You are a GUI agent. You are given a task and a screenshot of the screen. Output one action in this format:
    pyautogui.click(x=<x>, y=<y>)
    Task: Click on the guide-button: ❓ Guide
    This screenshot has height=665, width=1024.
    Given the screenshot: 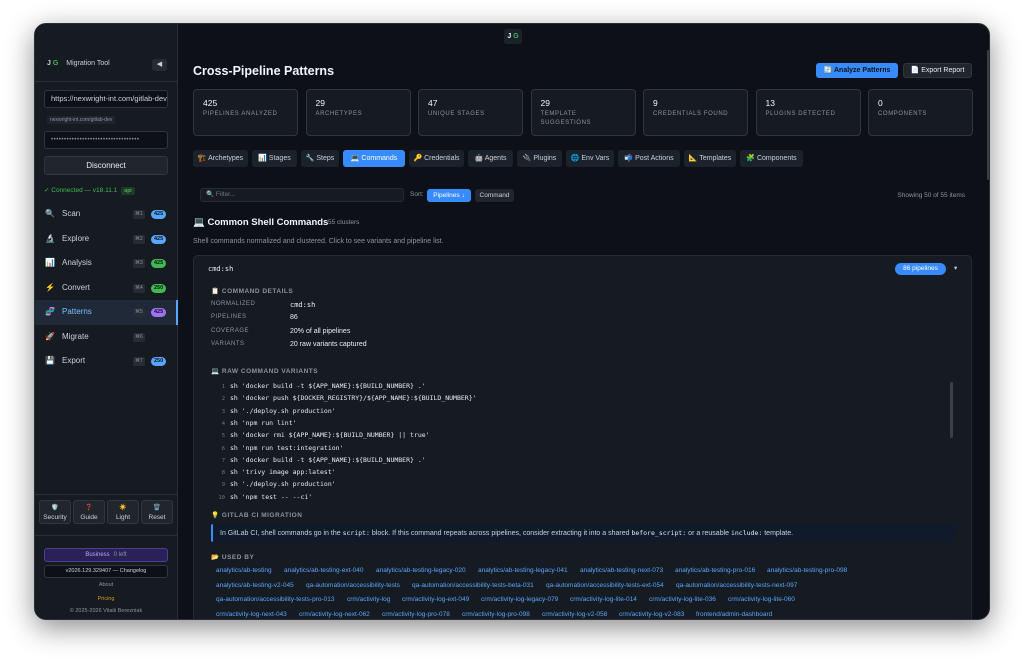 What is the action you would take?
    pyautogui.click(x=89, y=512)
    